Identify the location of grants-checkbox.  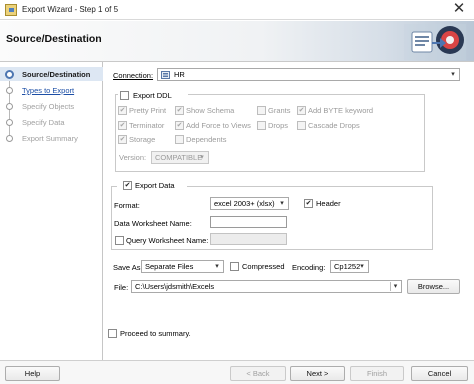
(261, 110).